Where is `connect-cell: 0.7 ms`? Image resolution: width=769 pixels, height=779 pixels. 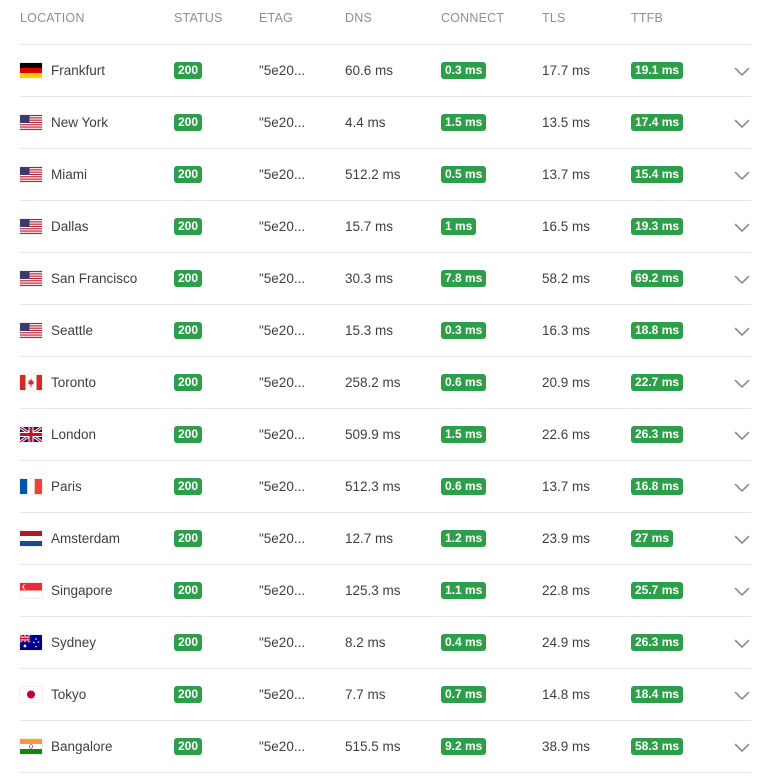
connect-cell: 0.7 ms is located at coordinates (464, 694).